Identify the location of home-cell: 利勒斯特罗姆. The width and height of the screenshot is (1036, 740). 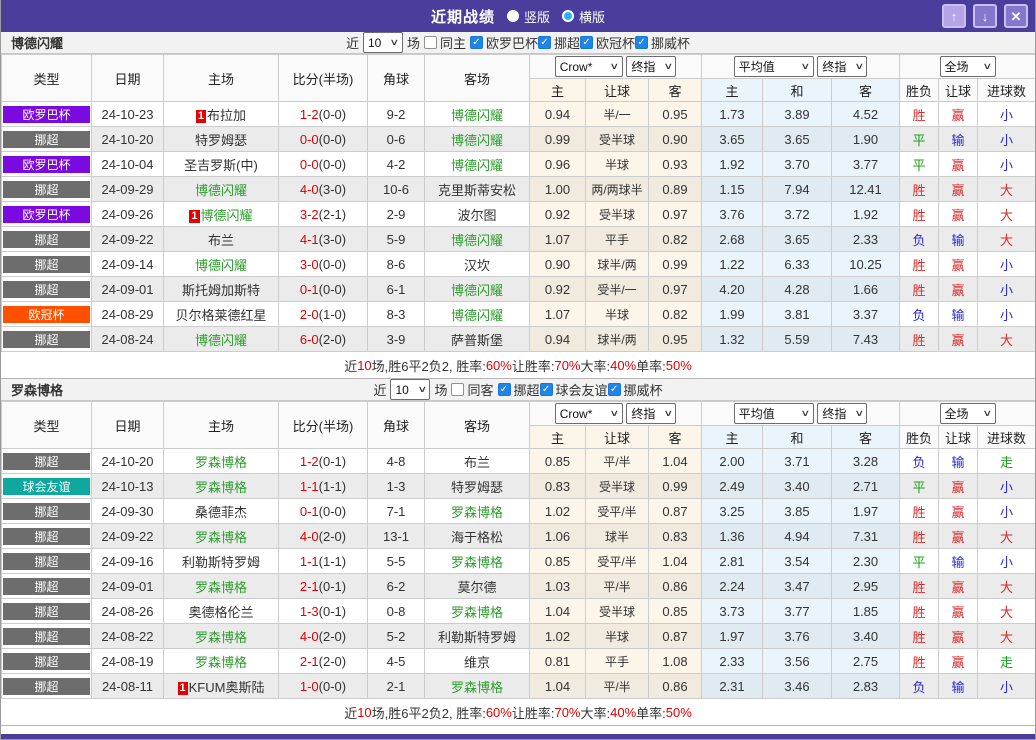
(221, 561).